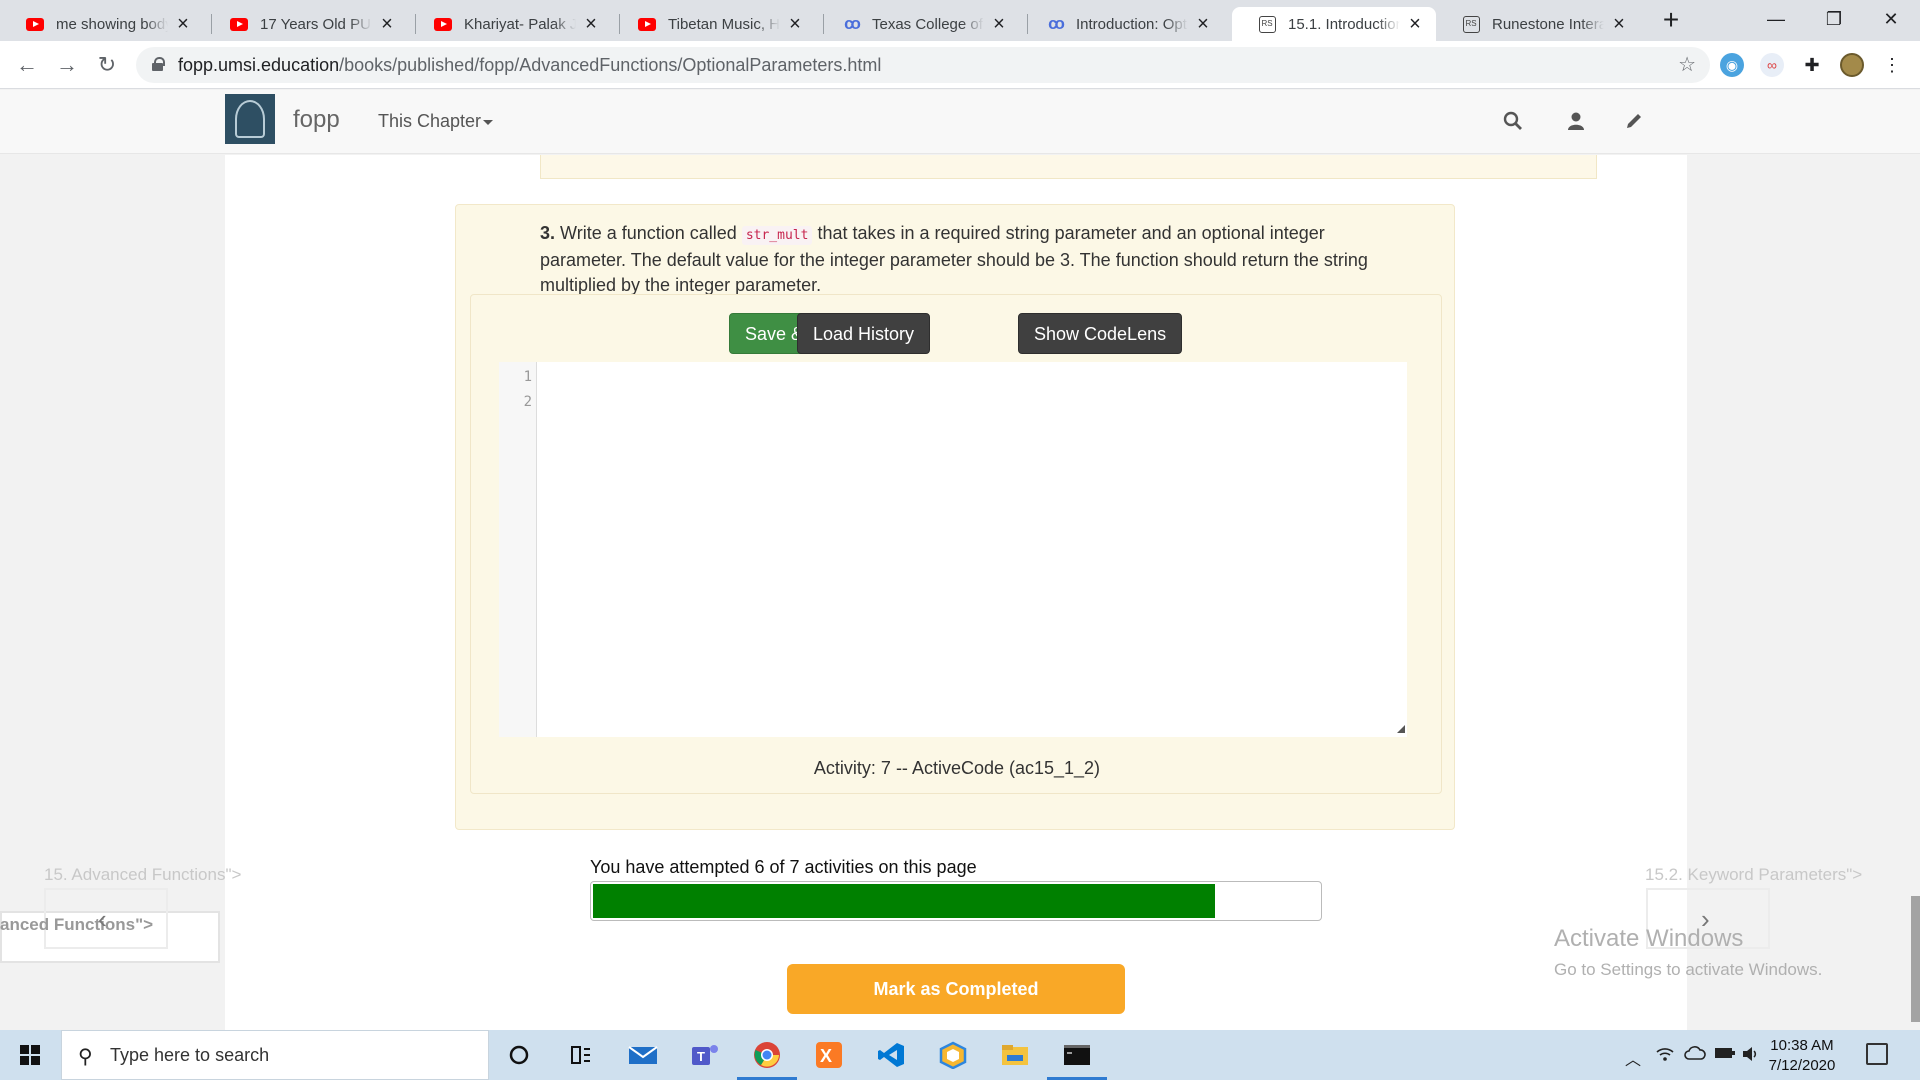  What do you see at coordinates (1915, 959) in the screenshot?
I see `scrollbar-thumb` at bounding box center [1915, 959].